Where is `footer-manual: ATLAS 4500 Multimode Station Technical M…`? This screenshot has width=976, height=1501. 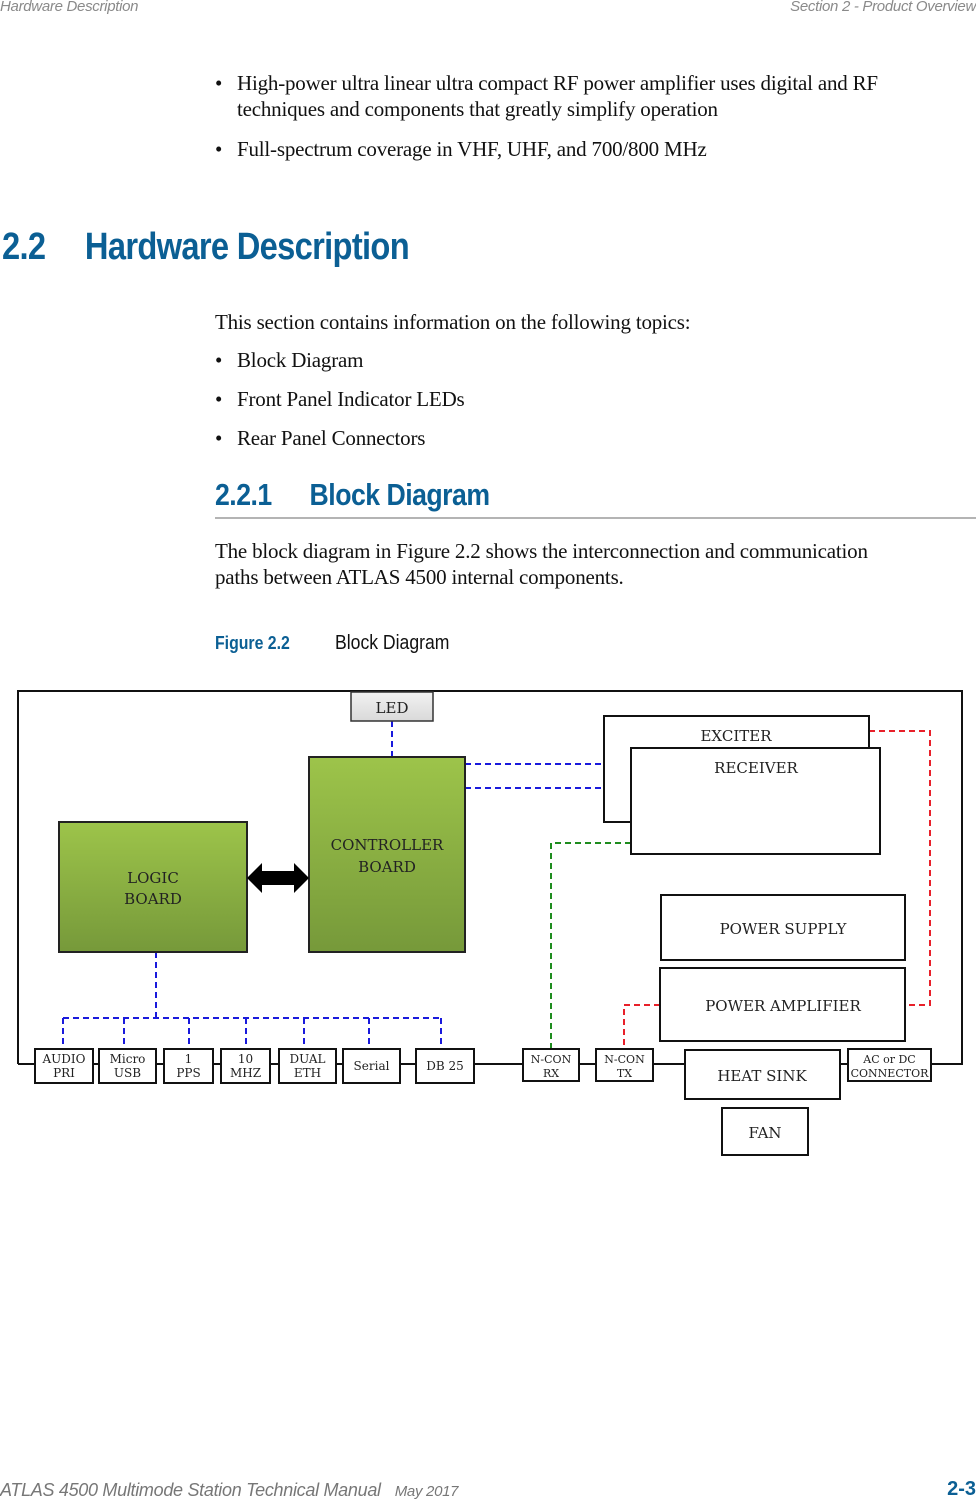 footer-manual: ATLAS 4500 Multimode Station Technical M… is located at coordinates (229, 1490).